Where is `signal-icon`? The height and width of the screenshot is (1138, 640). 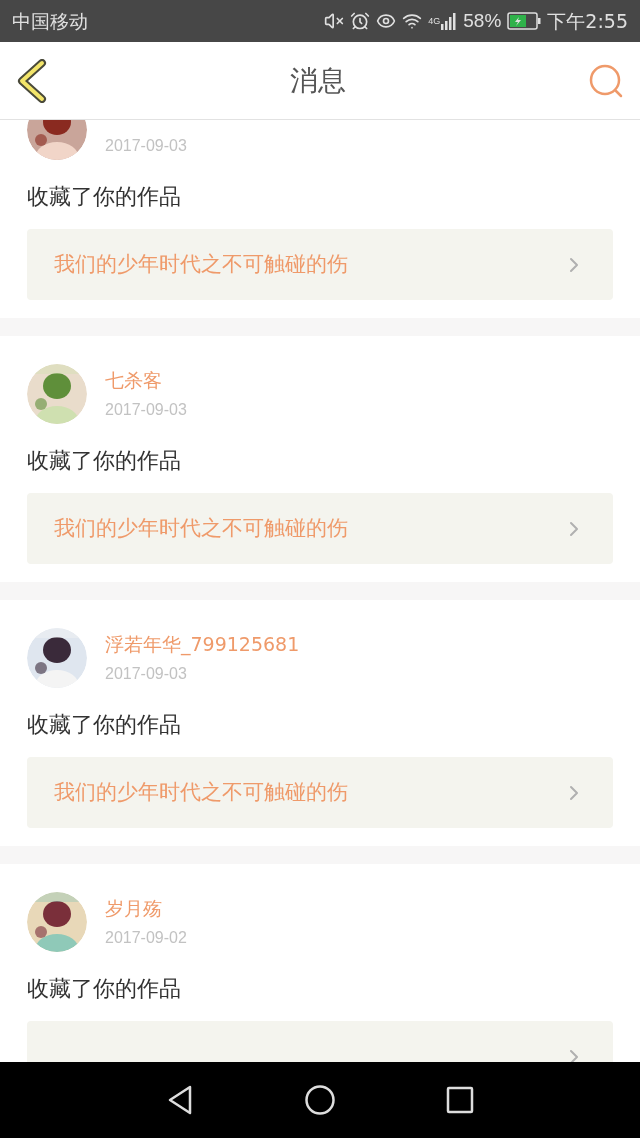 signal-icon is located at coordinates (449, 21).